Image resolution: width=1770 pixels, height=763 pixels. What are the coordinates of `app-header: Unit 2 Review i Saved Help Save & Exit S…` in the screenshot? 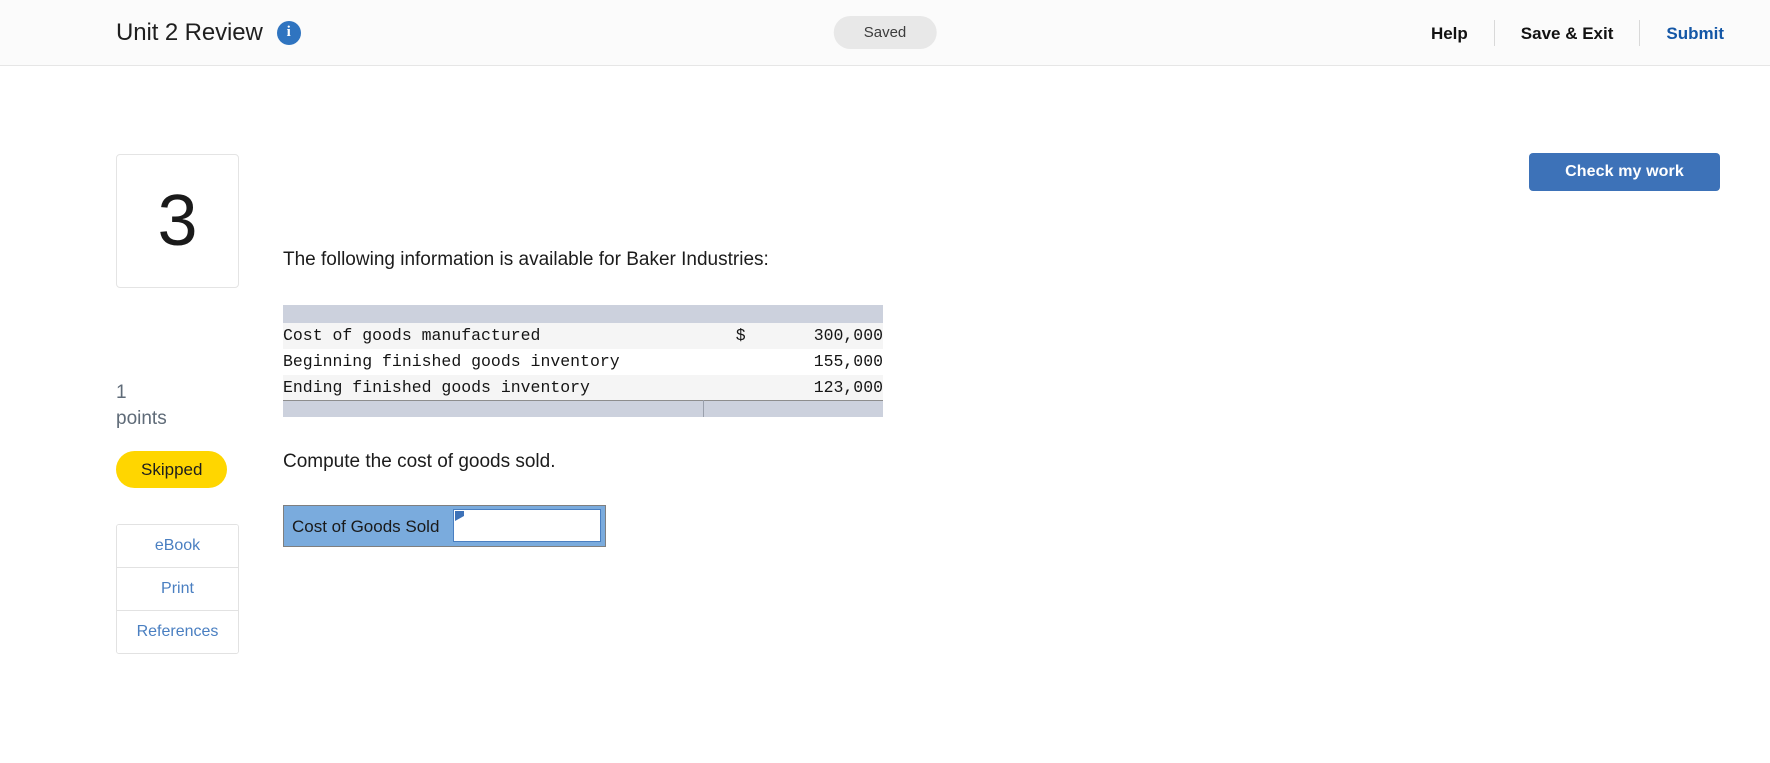 It's located at (885, 33).